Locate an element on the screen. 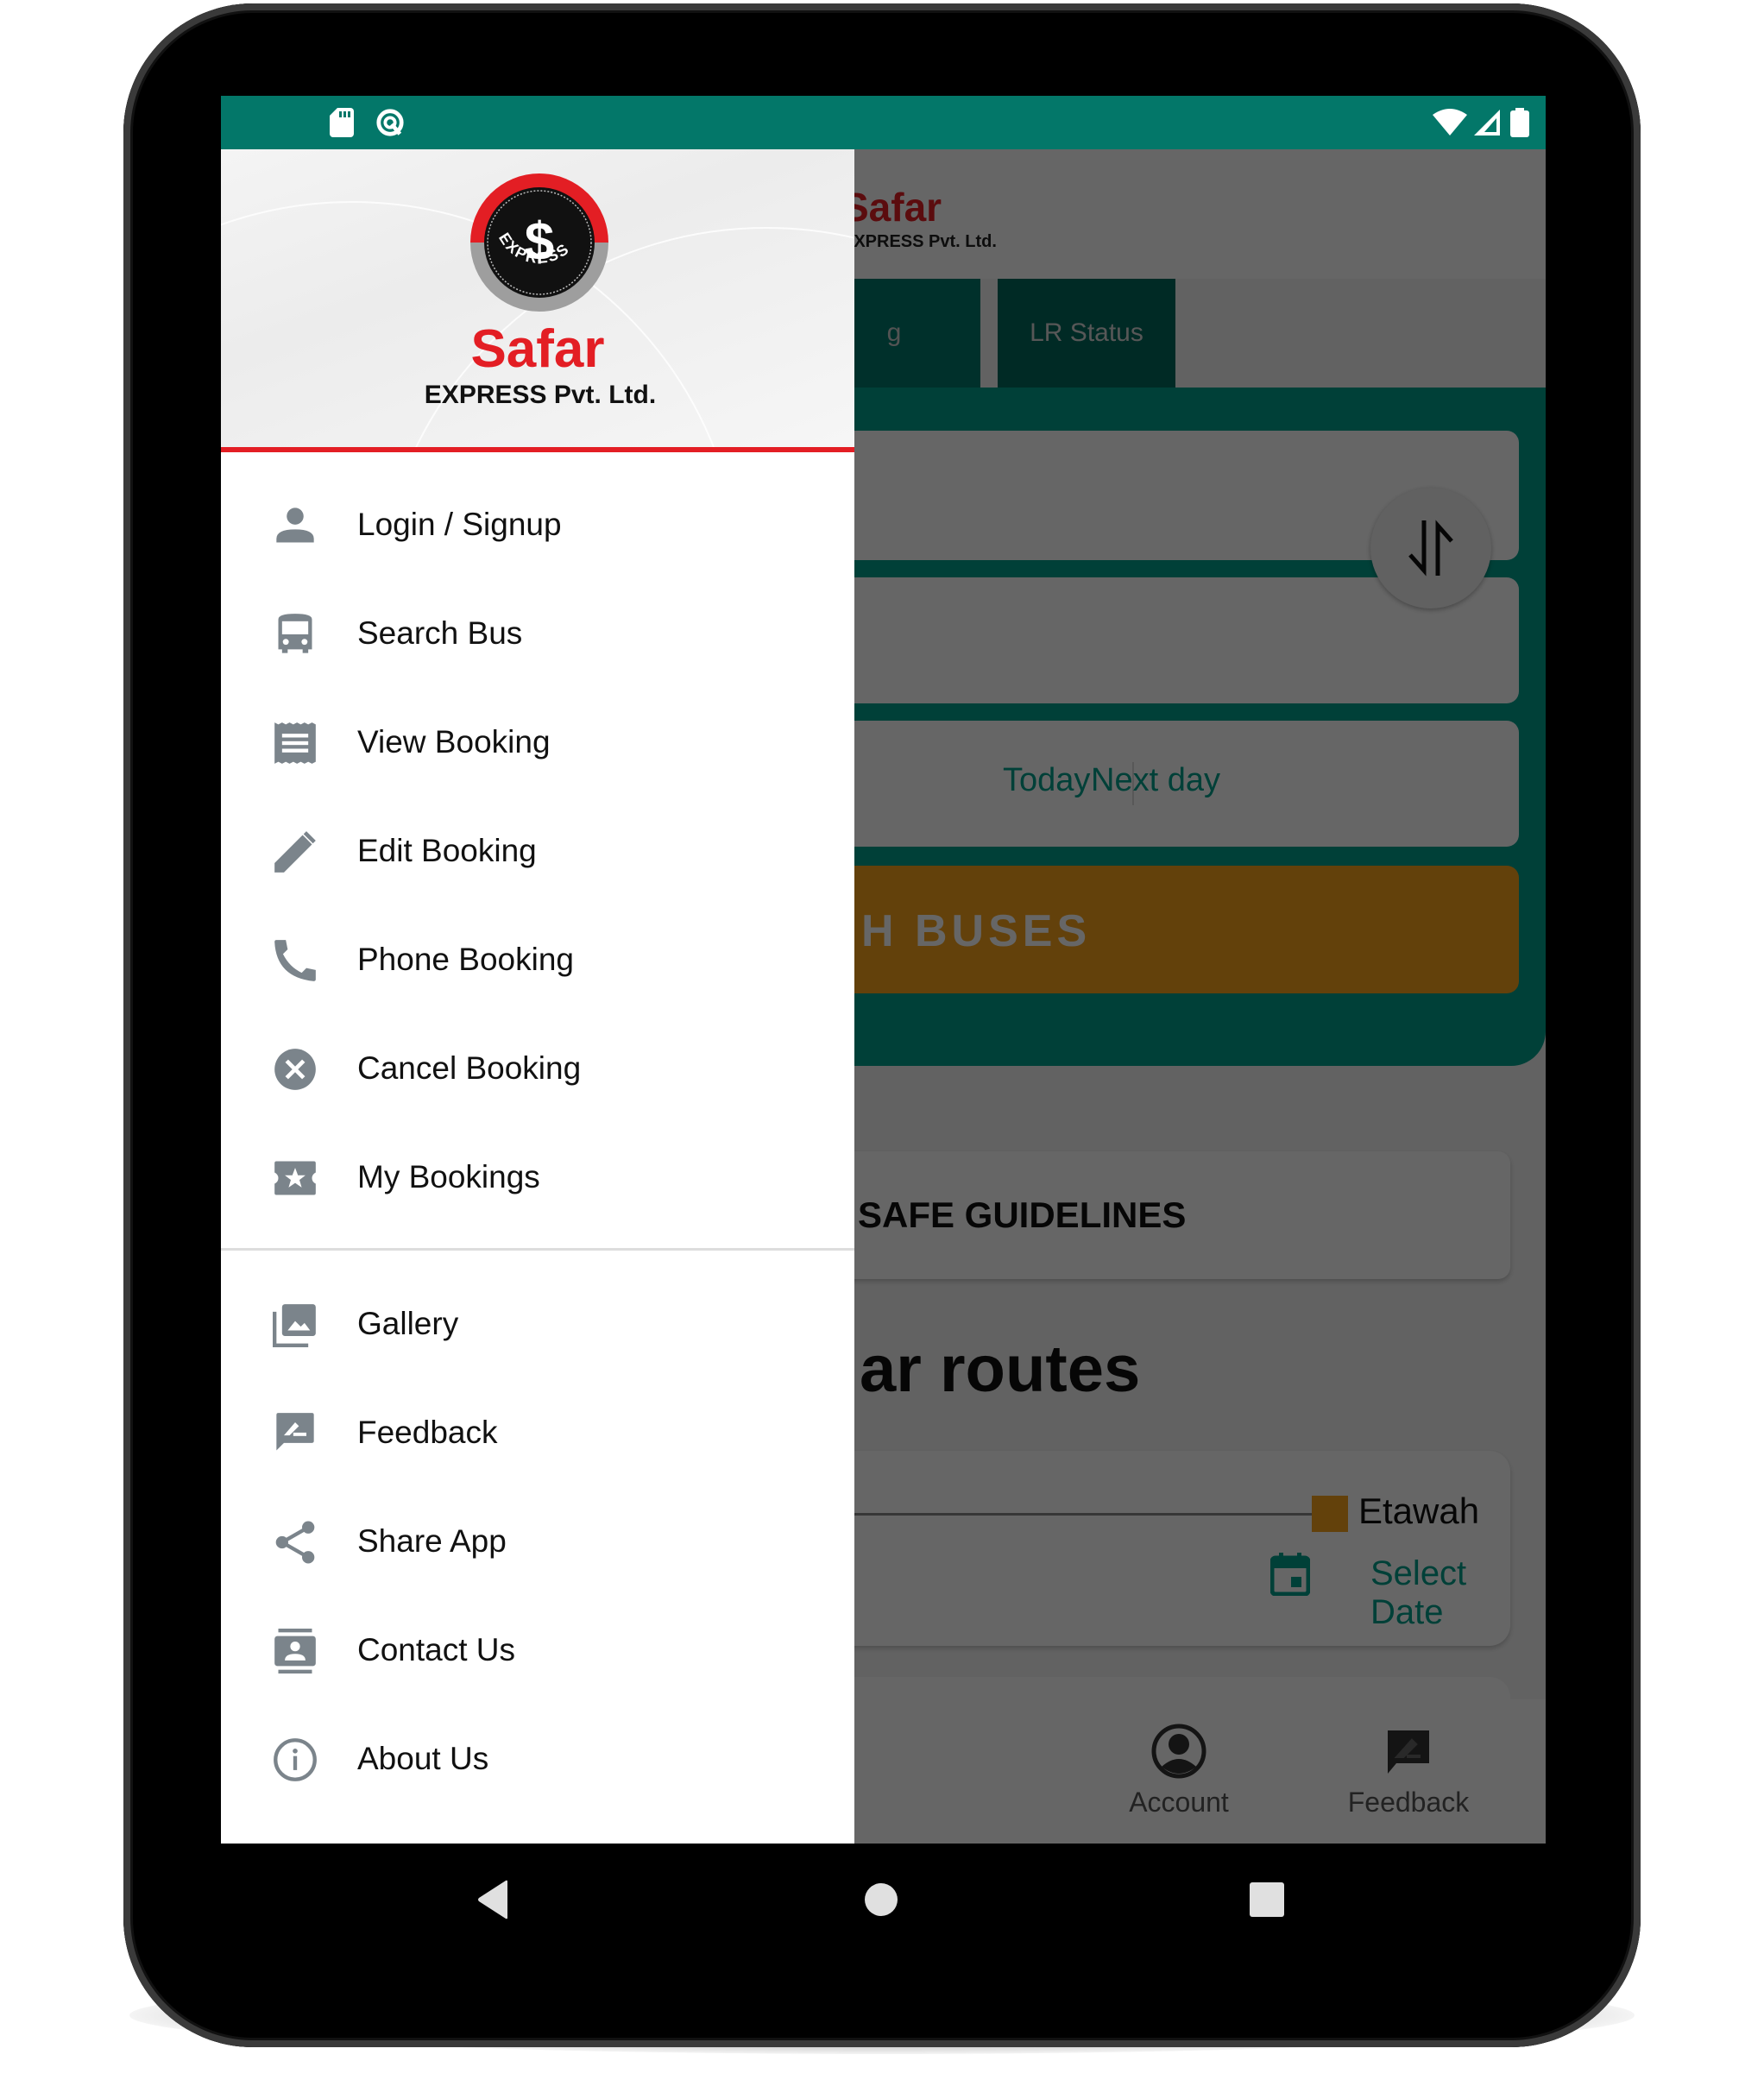 Image resolution: width=1764 pixels, height=2080 pixels. gallery-icon is located at coordinates (295, 1326).